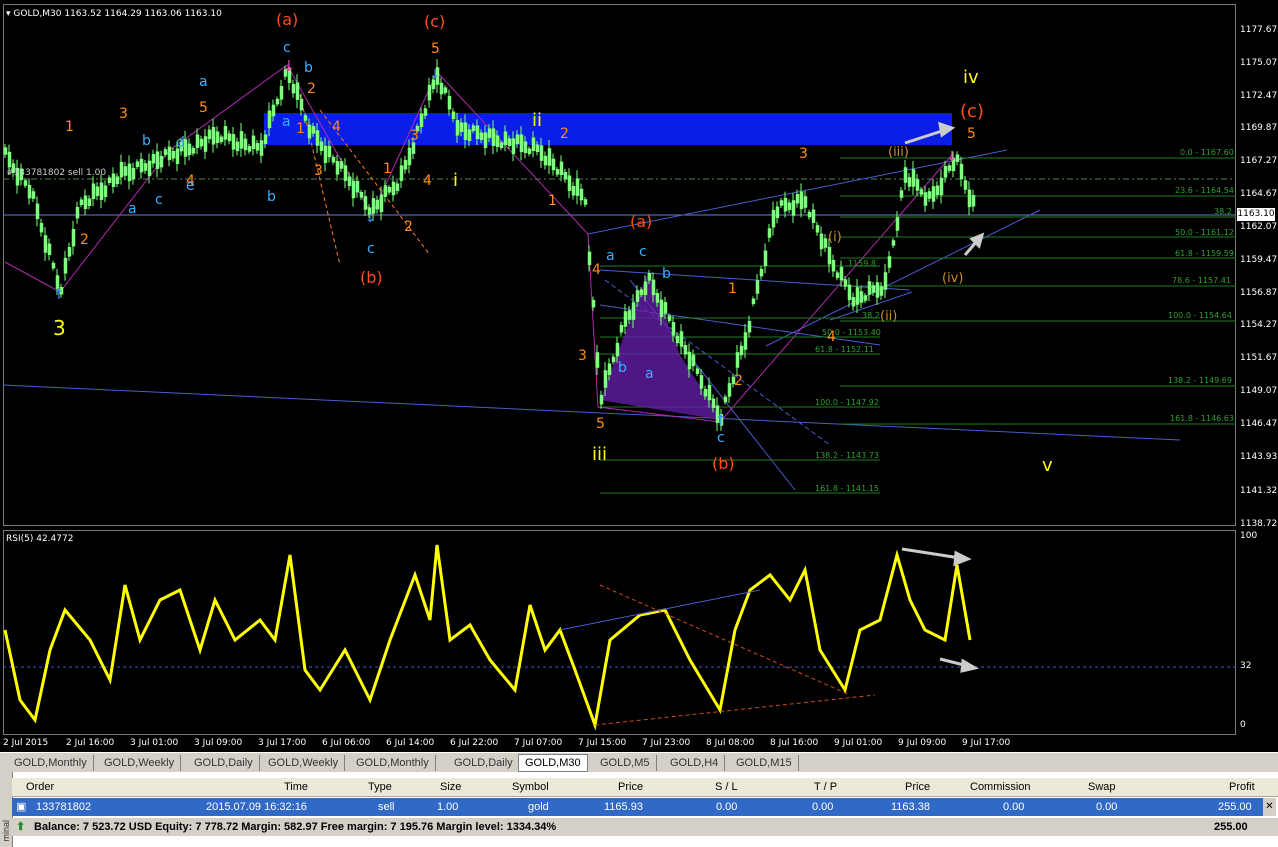  What do you see at coordinates (764, 763) in the screenshot?
I see `tab-chart: GOLD,M15` at bounding box center [764, 763].